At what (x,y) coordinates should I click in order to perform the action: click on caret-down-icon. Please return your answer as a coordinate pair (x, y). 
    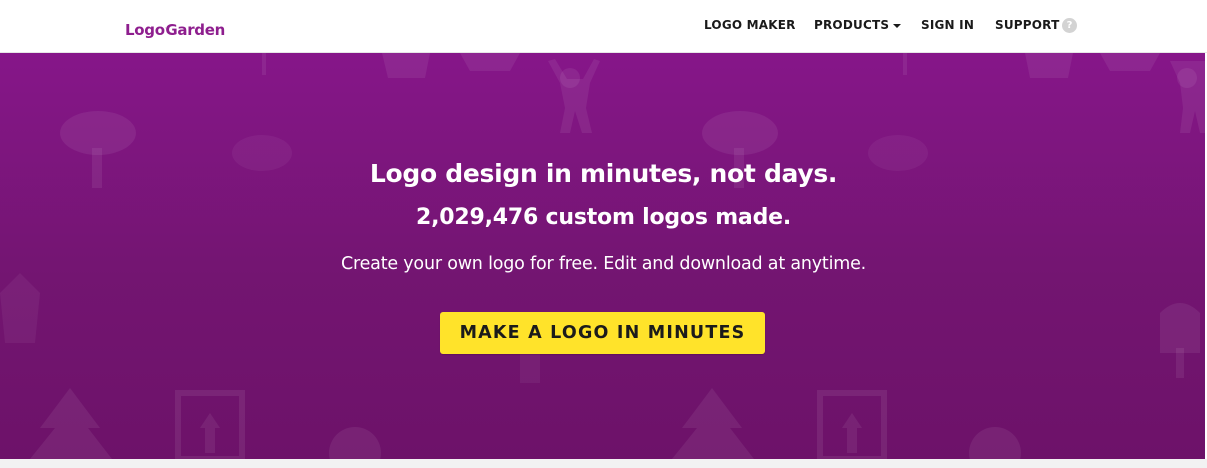
    Looking at the image, I should click on (897, 25).